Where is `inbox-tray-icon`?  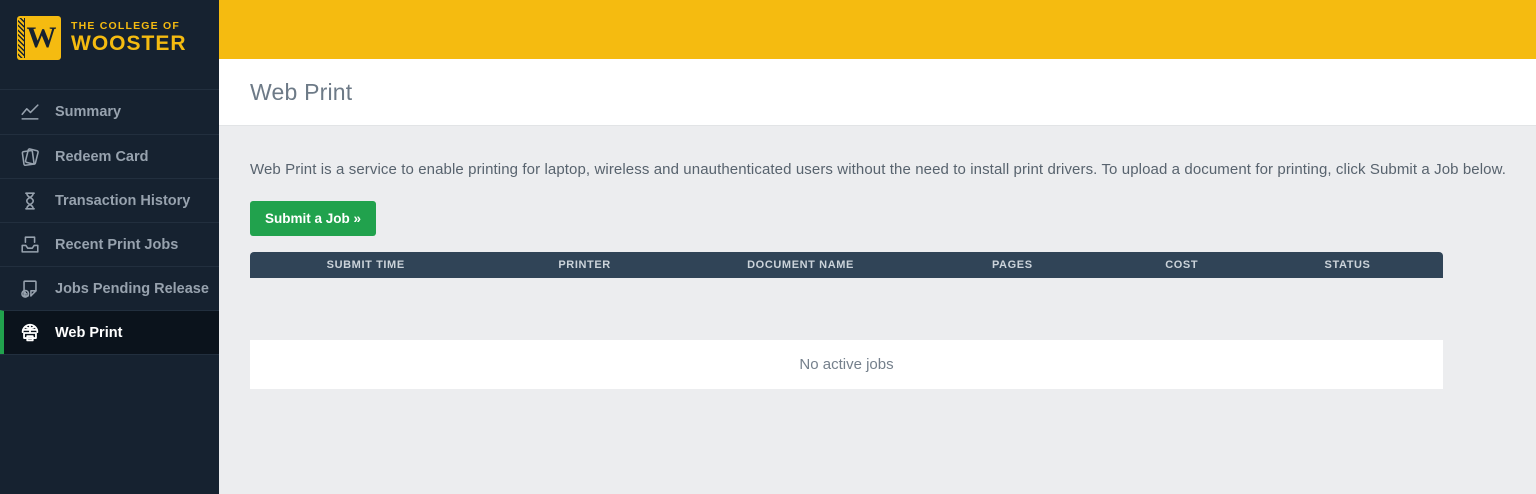 inbox-tray-icon is located at coordinates (30, 244).